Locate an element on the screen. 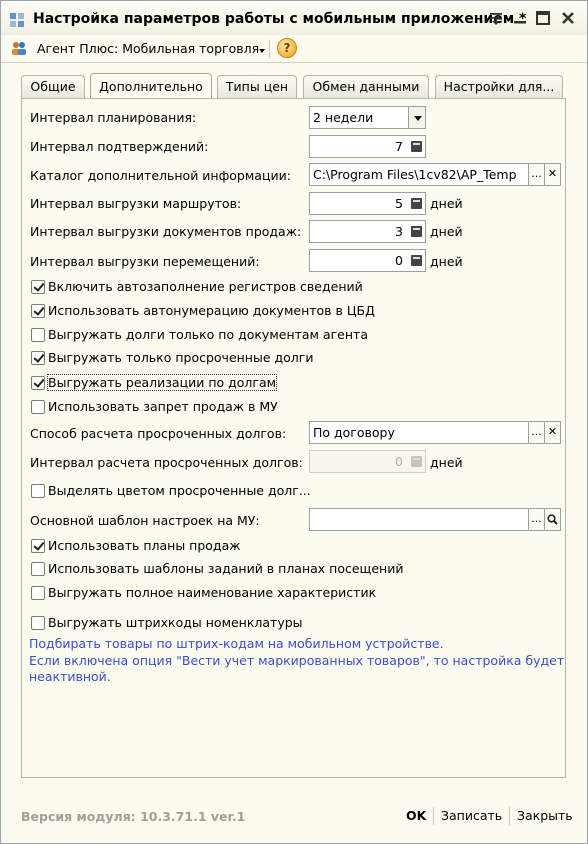  tab-additional: Дополнительно is located at coordinates (151, 85).